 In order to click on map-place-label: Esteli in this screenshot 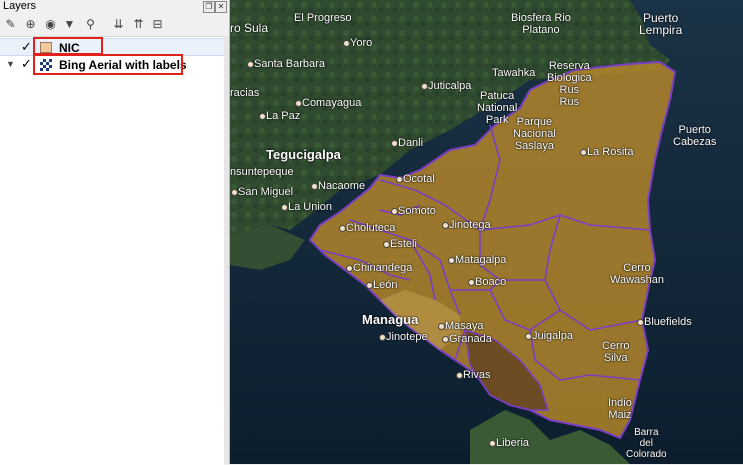, I will do `click(400, 244)`.